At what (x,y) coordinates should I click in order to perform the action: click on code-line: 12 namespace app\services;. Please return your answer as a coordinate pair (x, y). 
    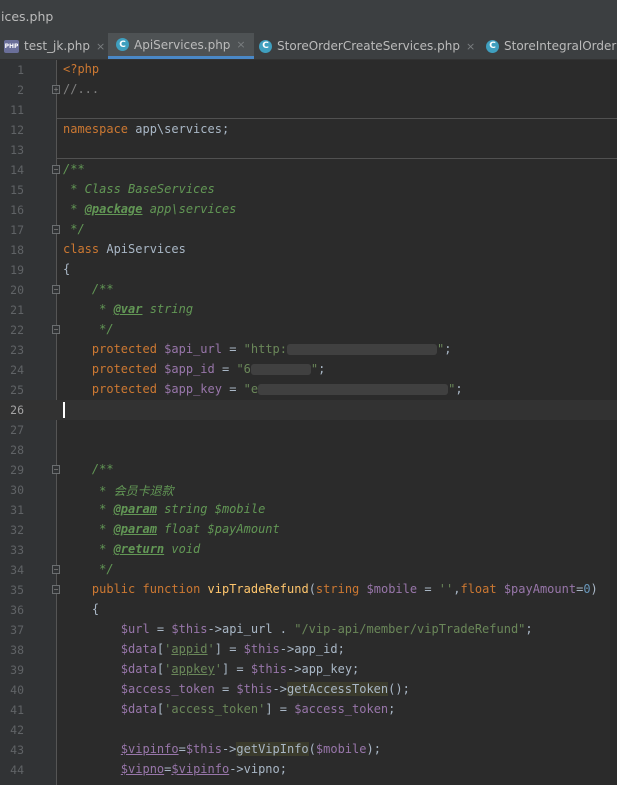
    Looking at the image, I should click on (308, 130).